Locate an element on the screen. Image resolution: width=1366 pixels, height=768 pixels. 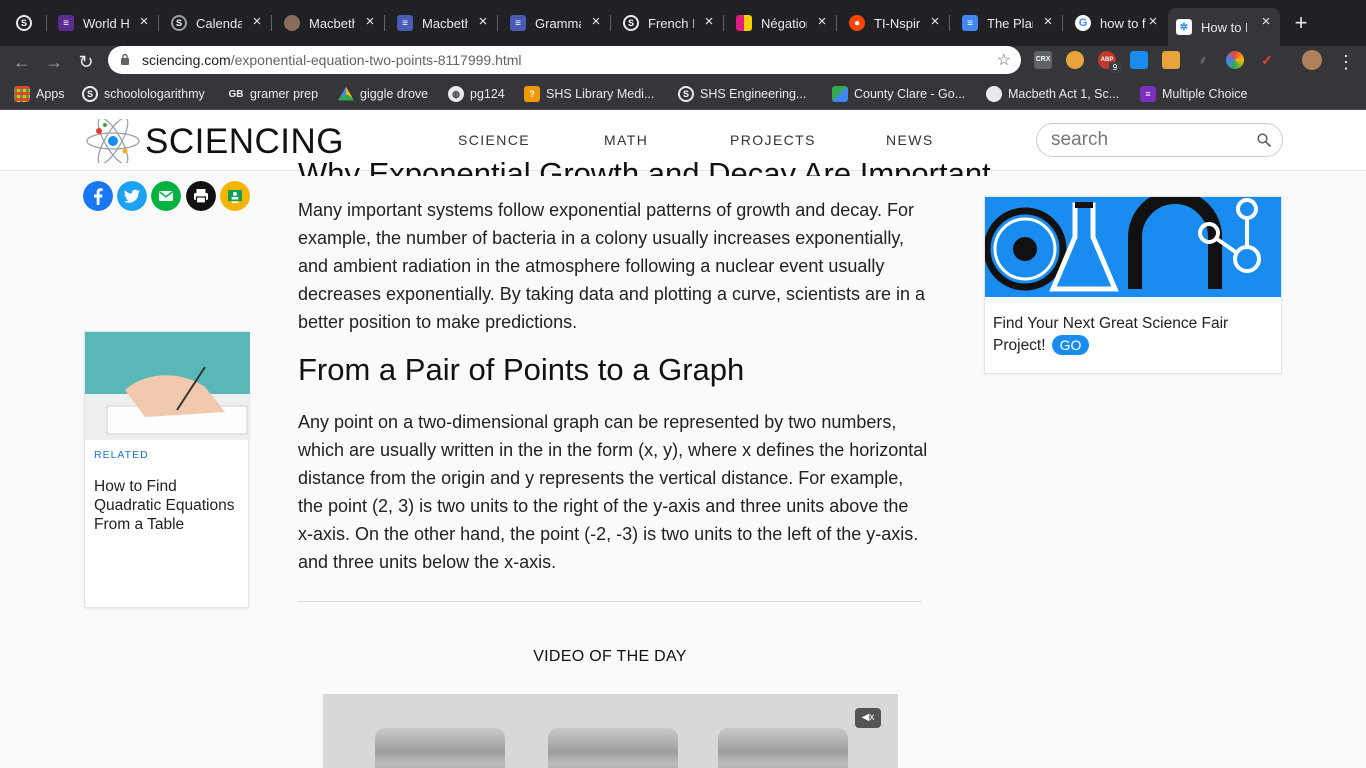
menu-kebab-icon: ⋮ is located at coordinates (1346, 62).